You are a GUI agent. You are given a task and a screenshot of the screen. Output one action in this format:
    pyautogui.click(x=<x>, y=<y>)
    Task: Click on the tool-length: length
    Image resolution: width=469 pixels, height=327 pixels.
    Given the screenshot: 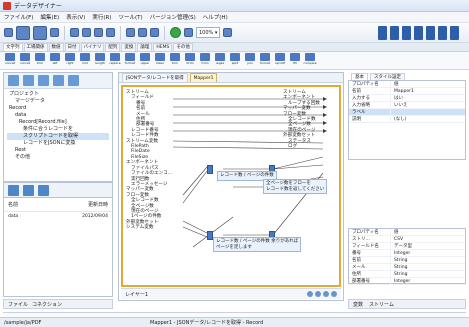 What is the action you would take?
    pyautogui.click(x=100, y=58)
    